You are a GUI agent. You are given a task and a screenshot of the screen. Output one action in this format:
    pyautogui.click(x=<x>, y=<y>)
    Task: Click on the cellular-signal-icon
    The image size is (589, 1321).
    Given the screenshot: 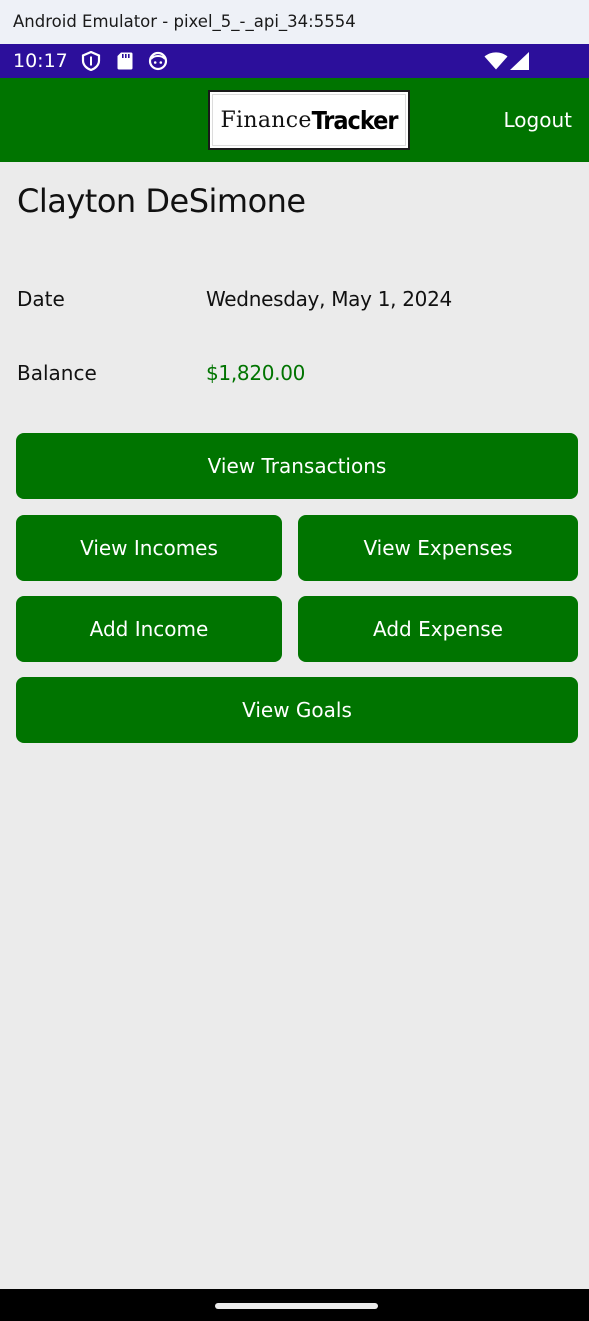 What is the action you would take?
    pyautogui.click(x=519, y=61)
    